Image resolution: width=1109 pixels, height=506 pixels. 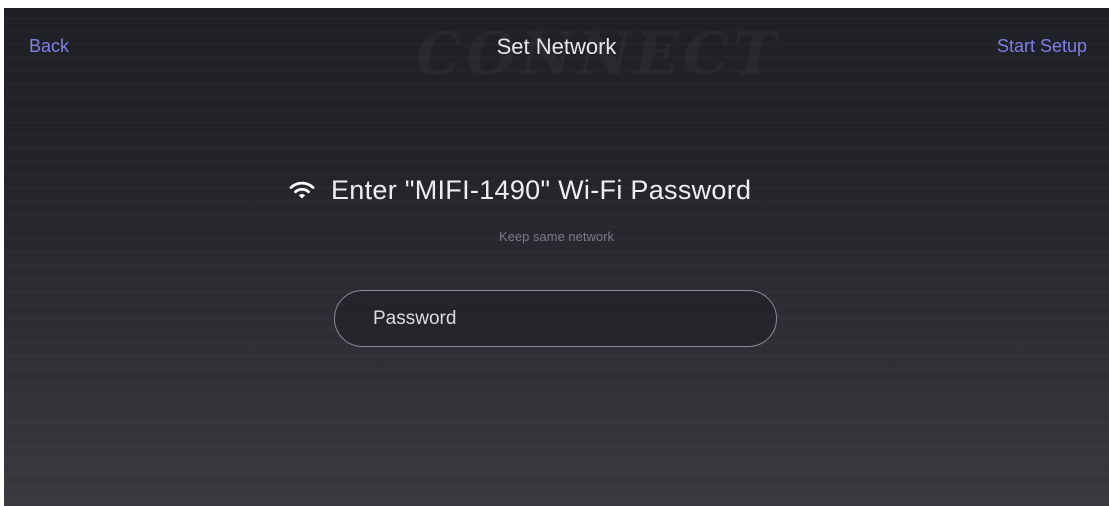 I want to click on heading-text: Enter "MIFI-1490" Wi-Fi Password, so click(x=541, y=189).